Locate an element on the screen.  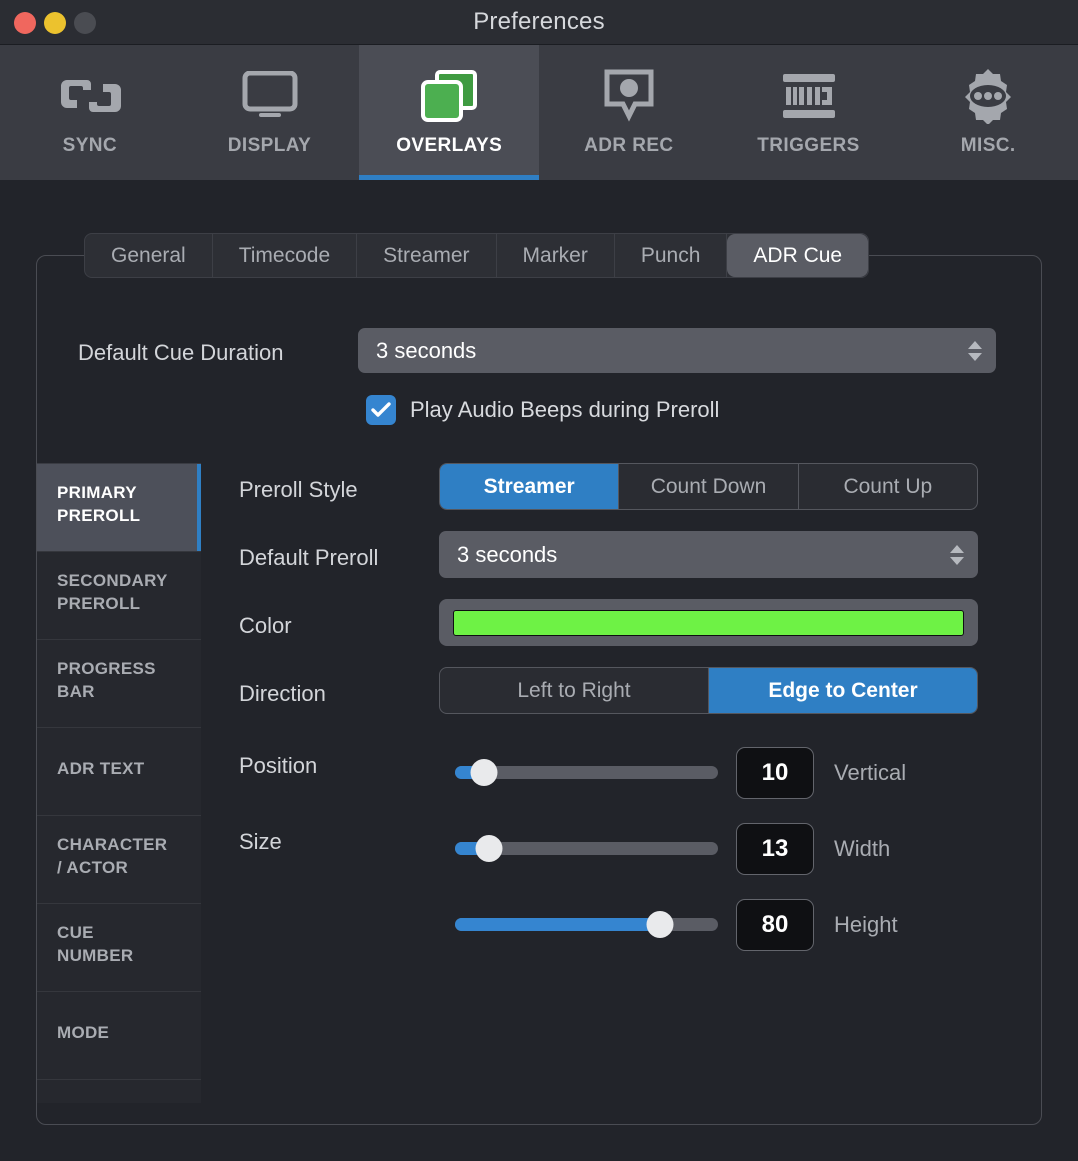
tab-streamer: Streamer is located at coordinates (427, 255).